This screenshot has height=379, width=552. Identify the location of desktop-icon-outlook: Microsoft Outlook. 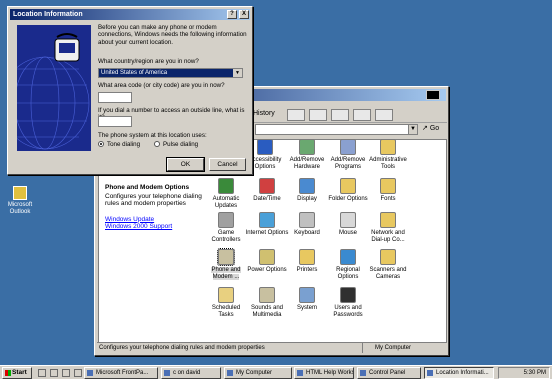
(20, 201).